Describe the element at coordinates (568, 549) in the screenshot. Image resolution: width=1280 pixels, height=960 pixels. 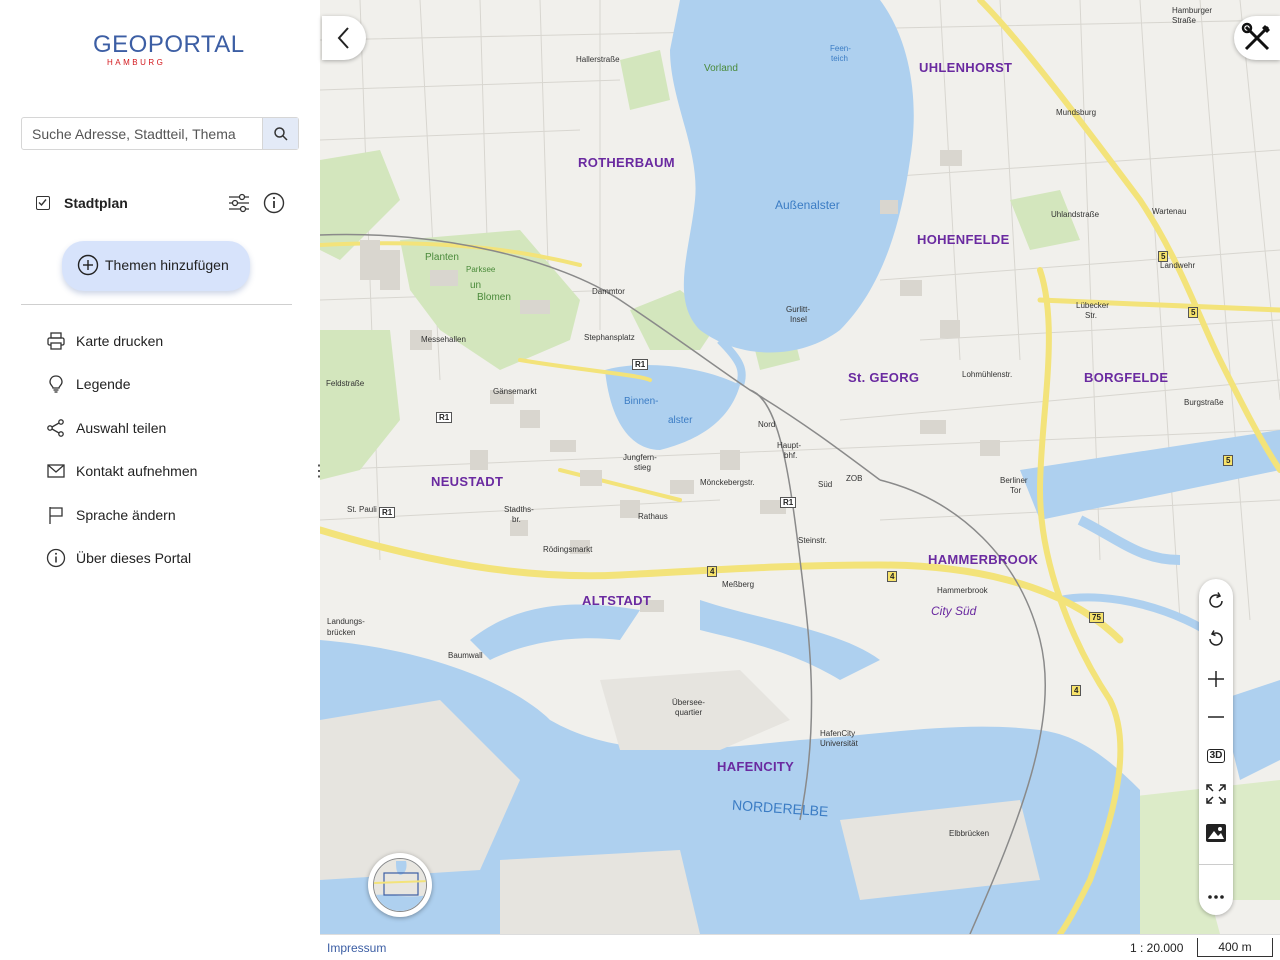
I see `map-label-place: Rödingsmarkt` at that location.